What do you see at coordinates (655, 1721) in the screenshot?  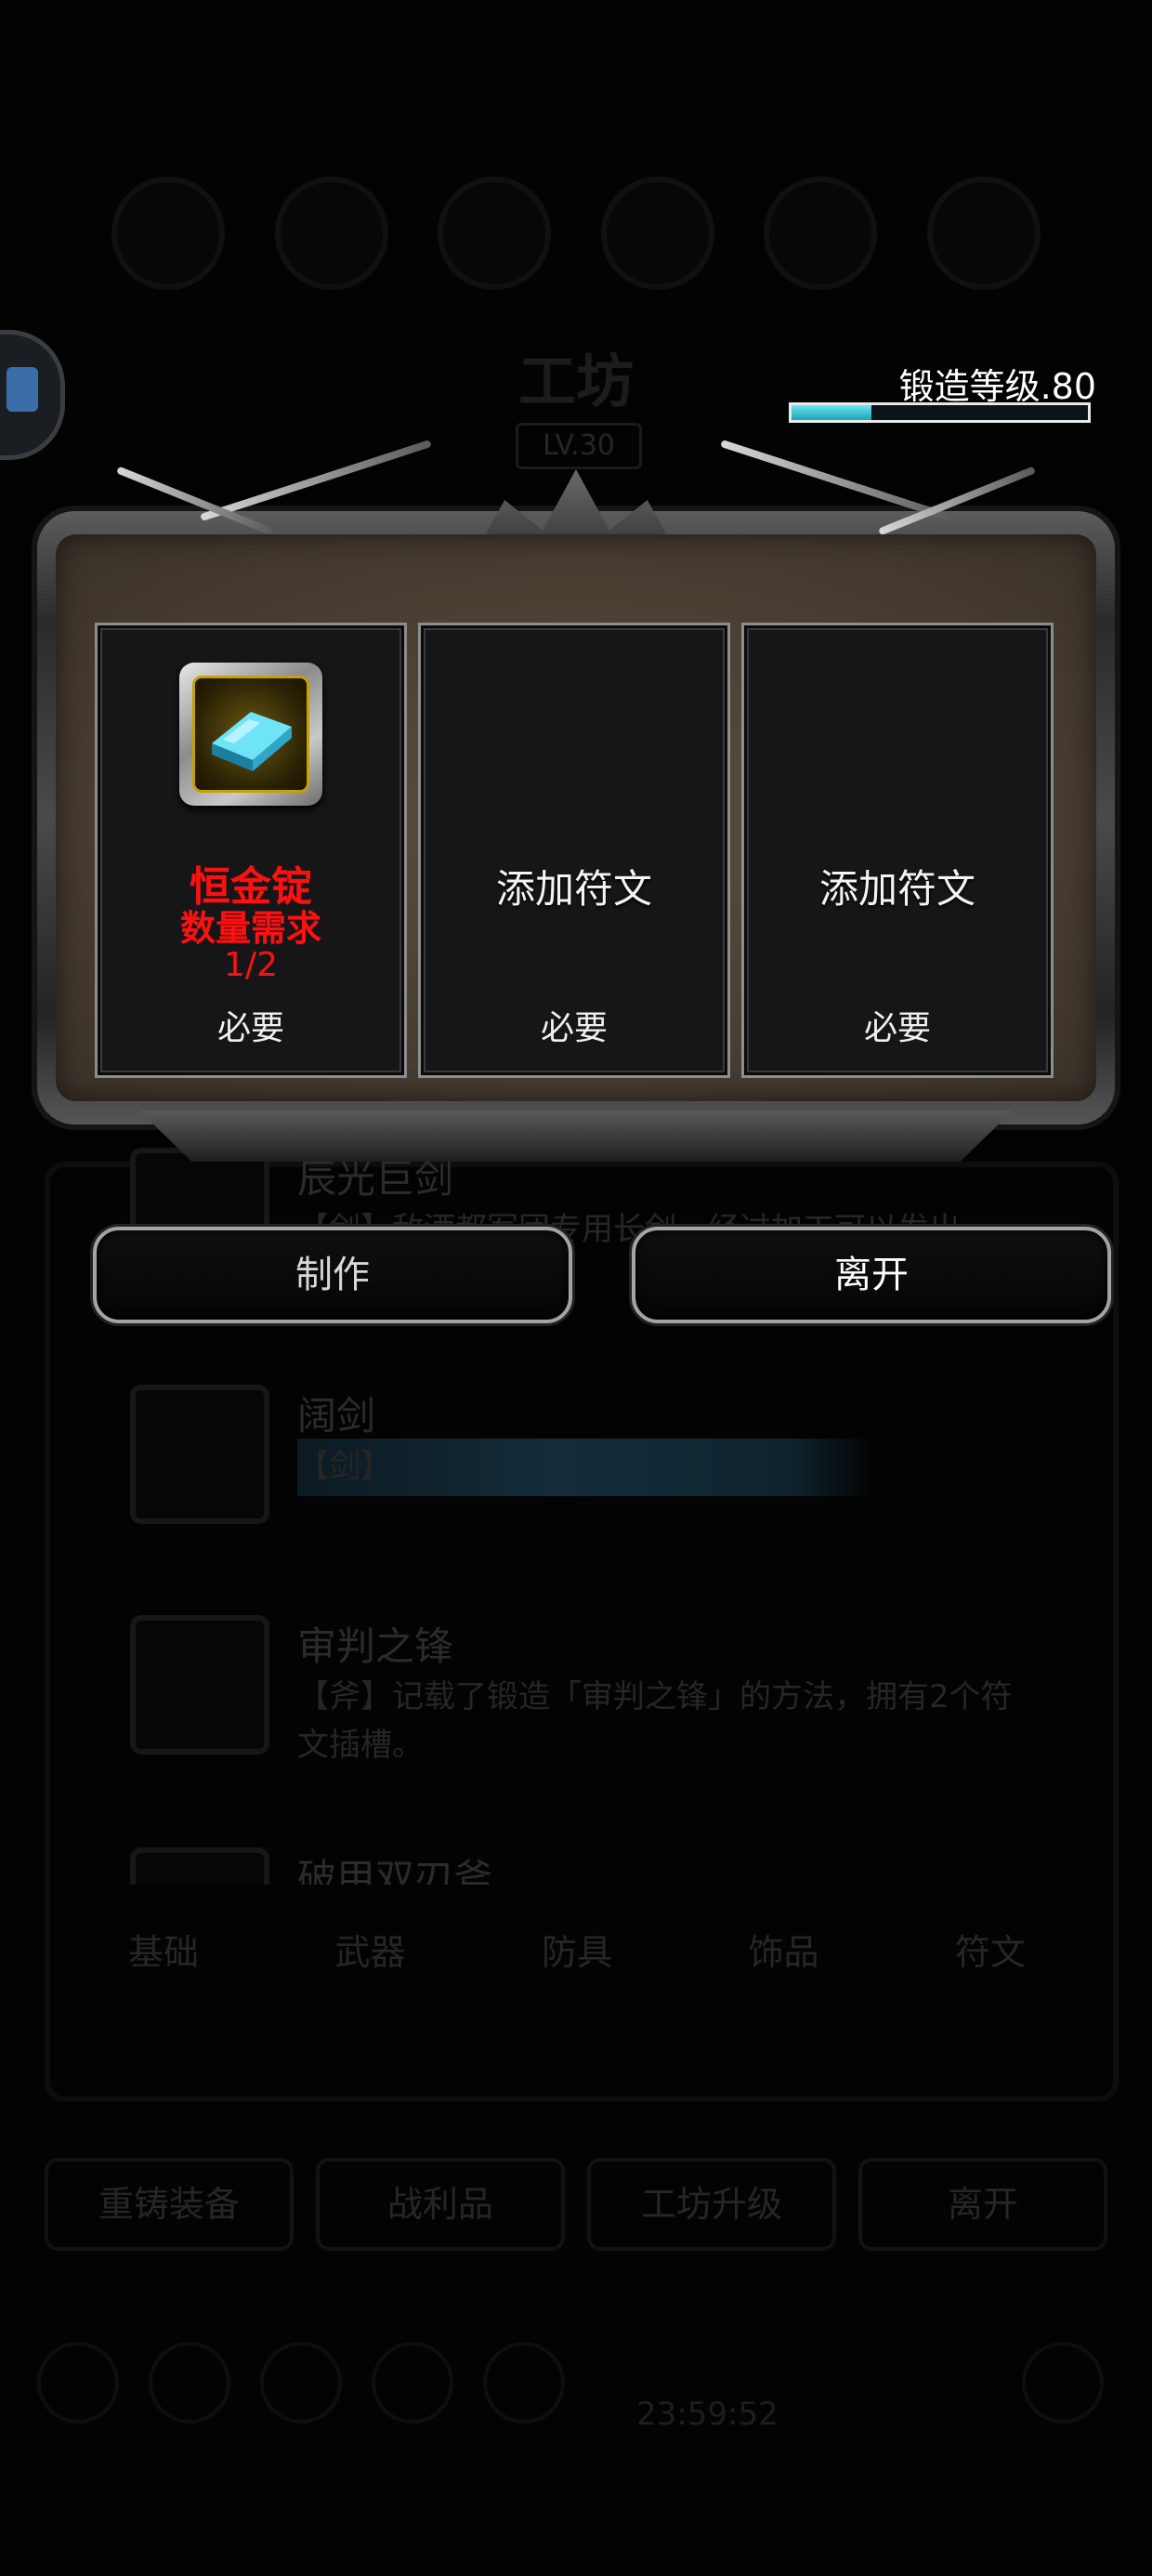 I see `item-desc: 【斧】记载了锻造「审判之锋」的方法，拥有2个符文插槽。` at bounding box center [655, 1721].